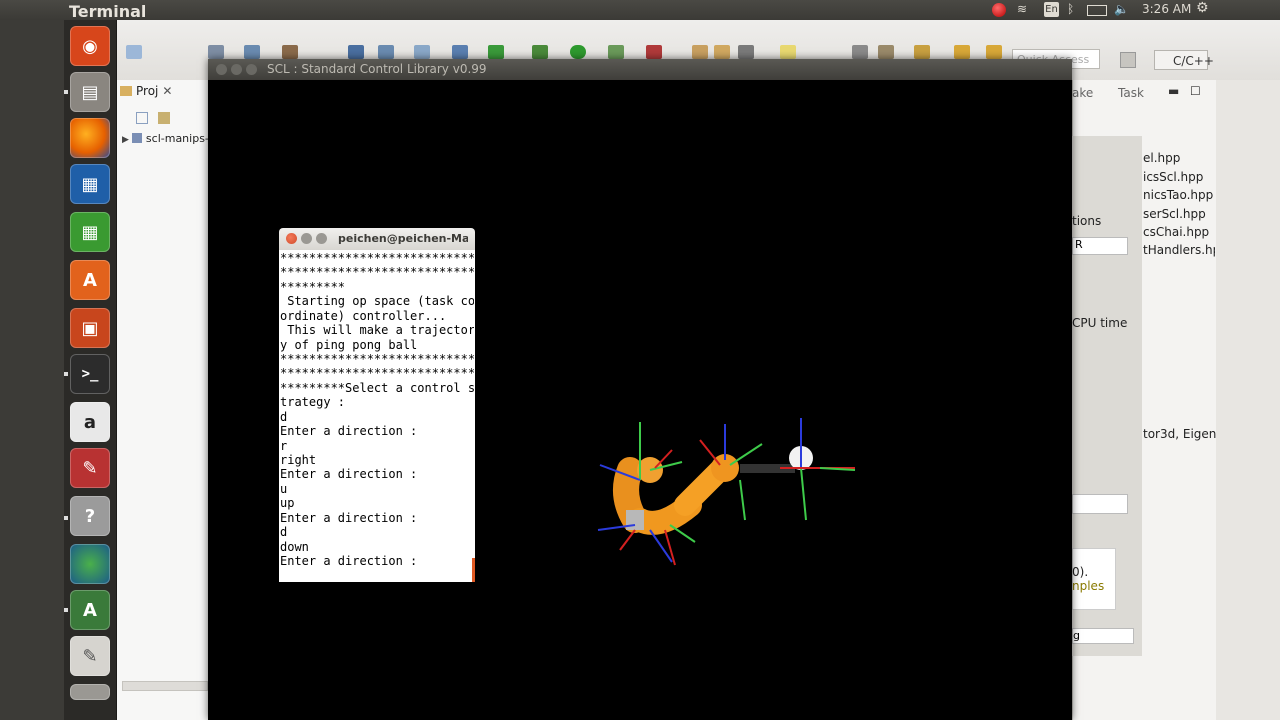 The width and height of the screenshot is (1280, 720). Describe the element at coordinates (922, 52) in the screenshot. I see `prev-annotation-icon` at that location.